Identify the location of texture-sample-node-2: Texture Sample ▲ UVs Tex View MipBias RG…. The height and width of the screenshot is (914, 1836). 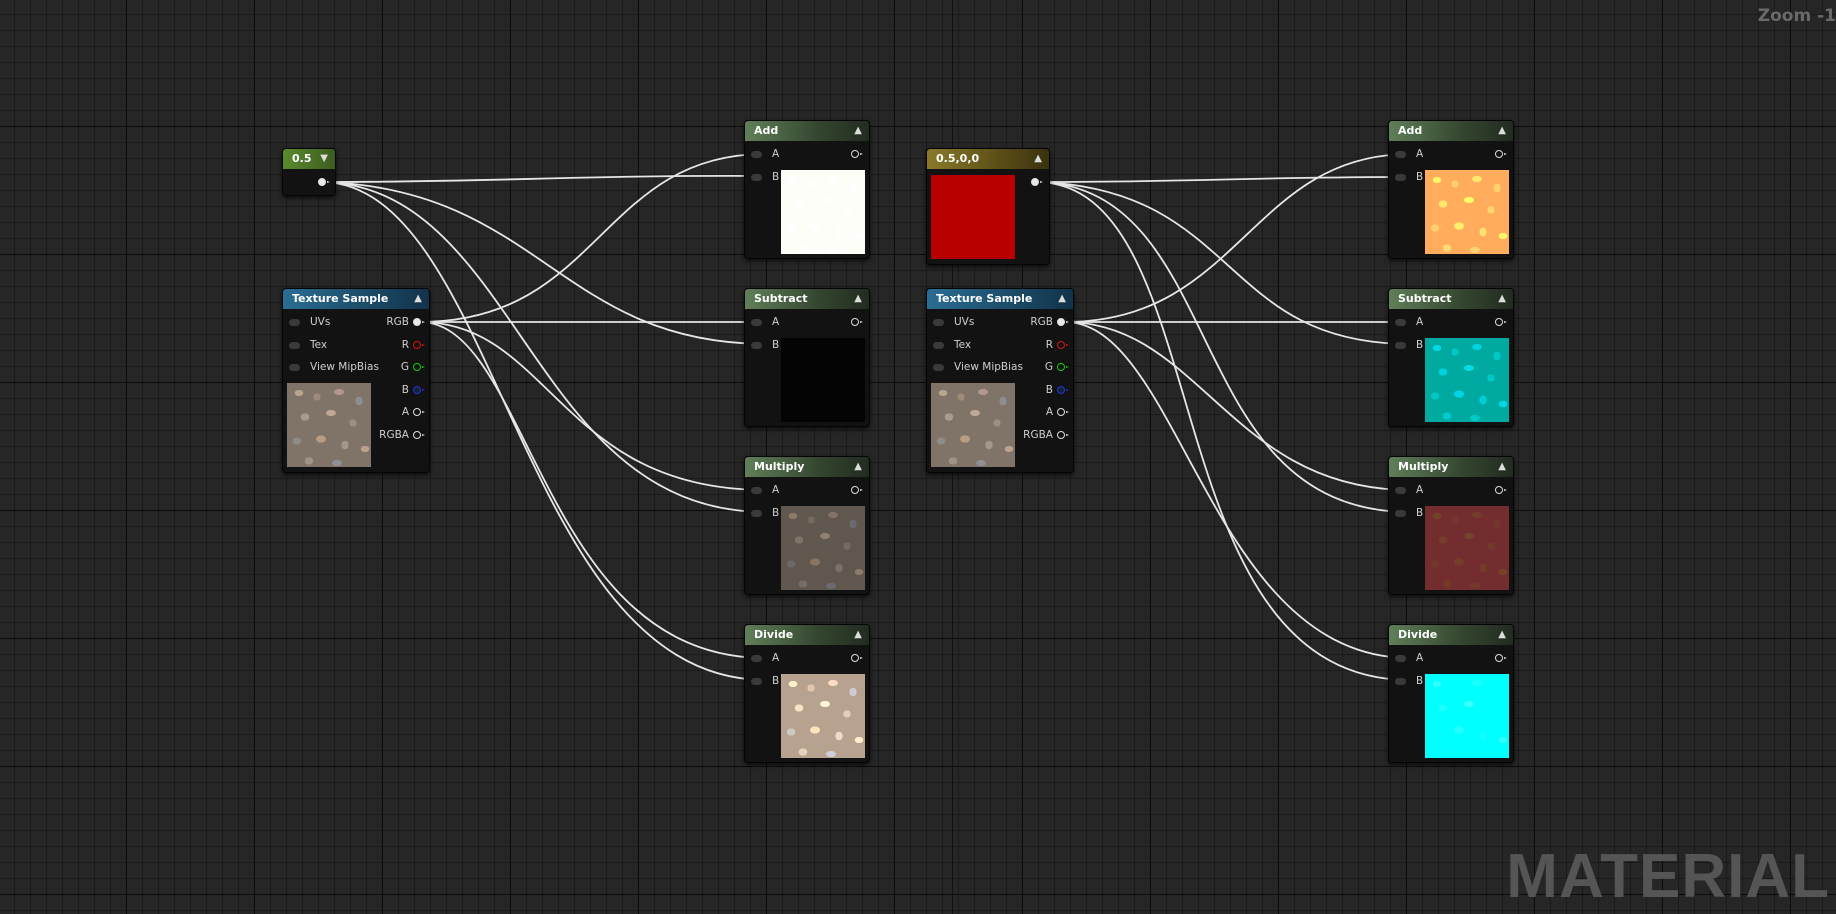
(1000, 380).